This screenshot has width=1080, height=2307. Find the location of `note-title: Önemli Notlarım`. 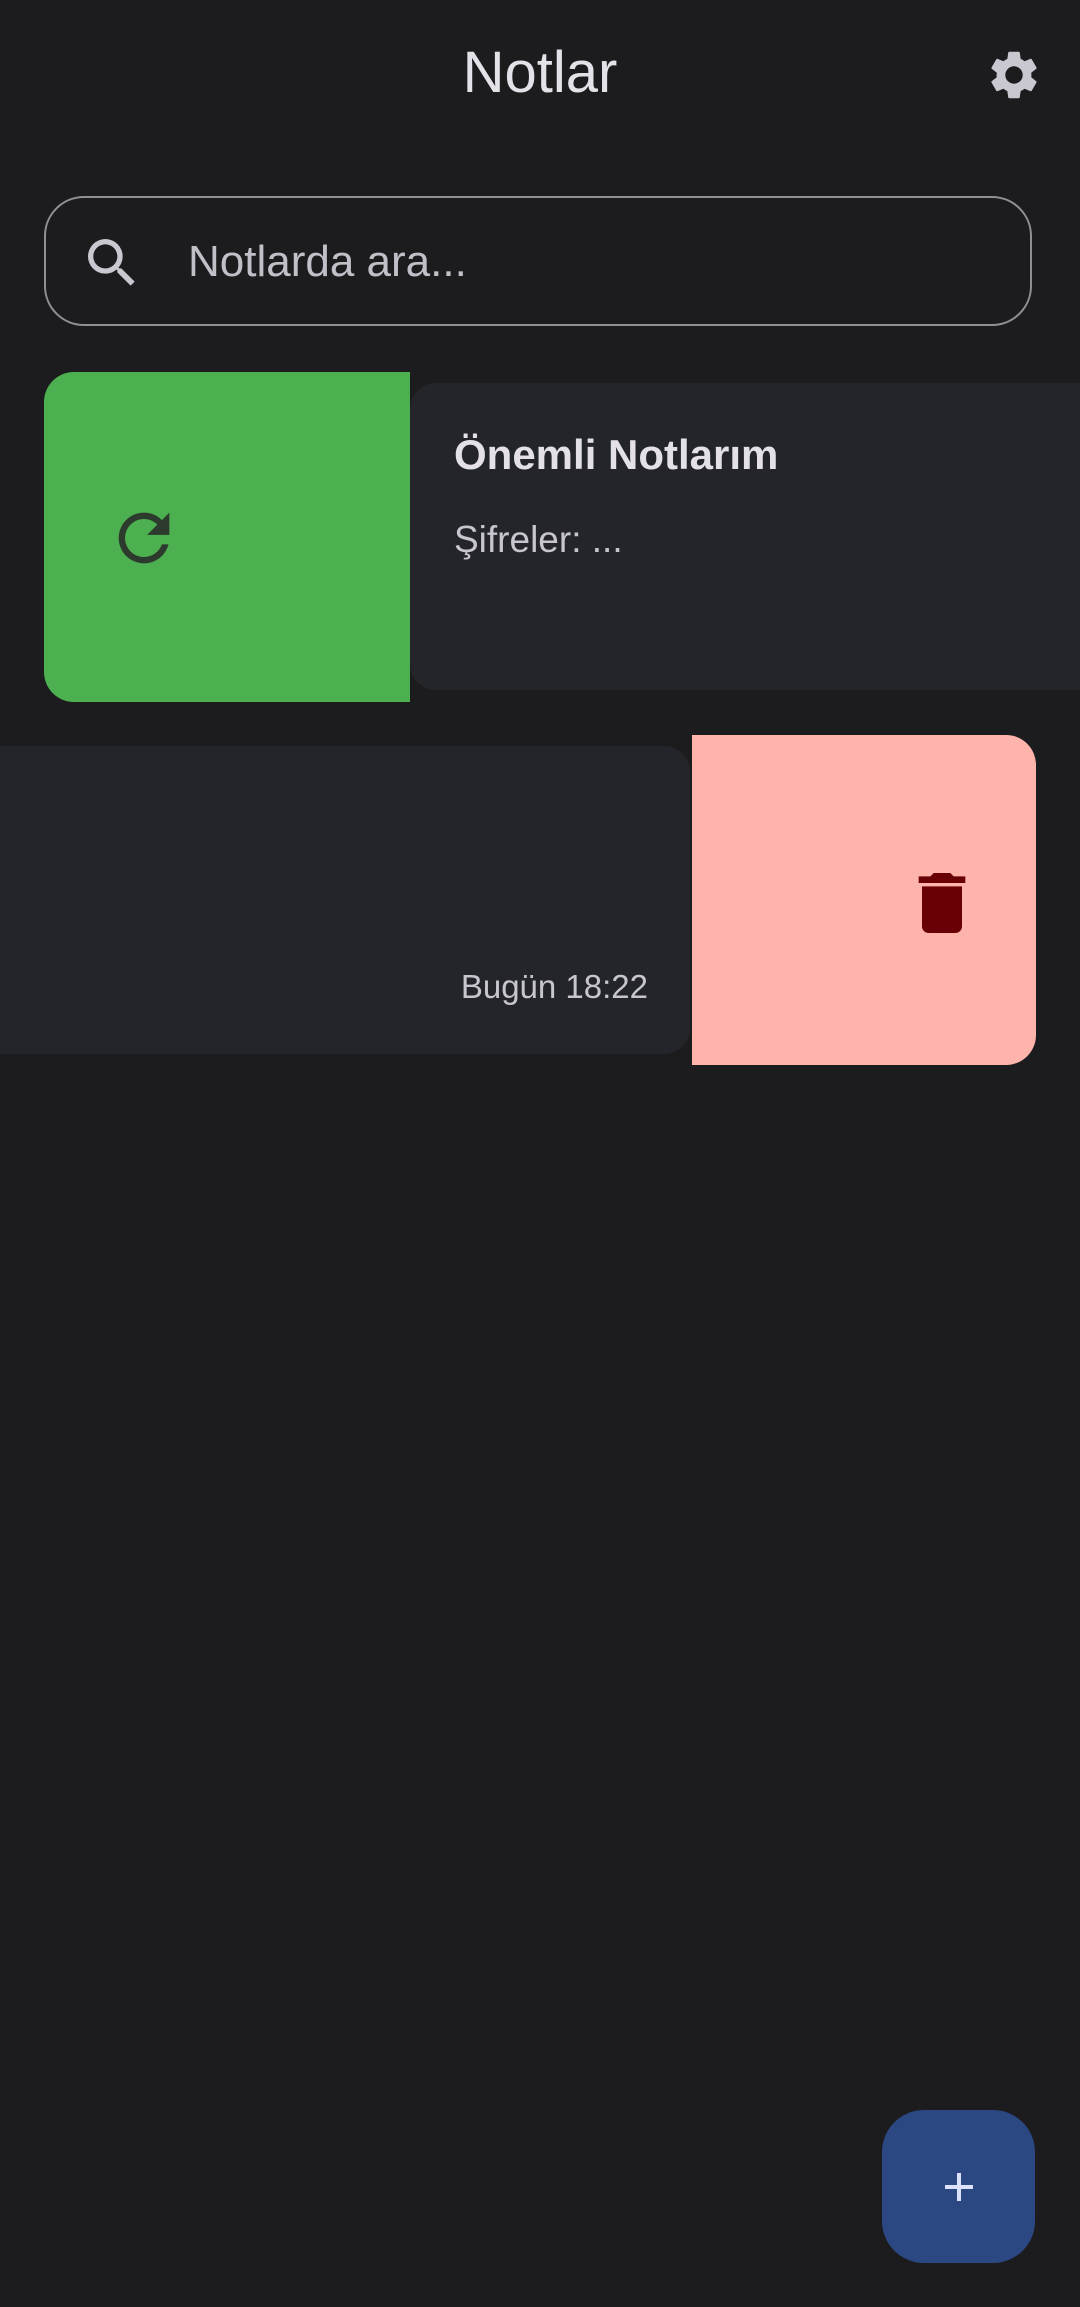

note-title: Önemli Notlarım is located at coordinates (616, 454).